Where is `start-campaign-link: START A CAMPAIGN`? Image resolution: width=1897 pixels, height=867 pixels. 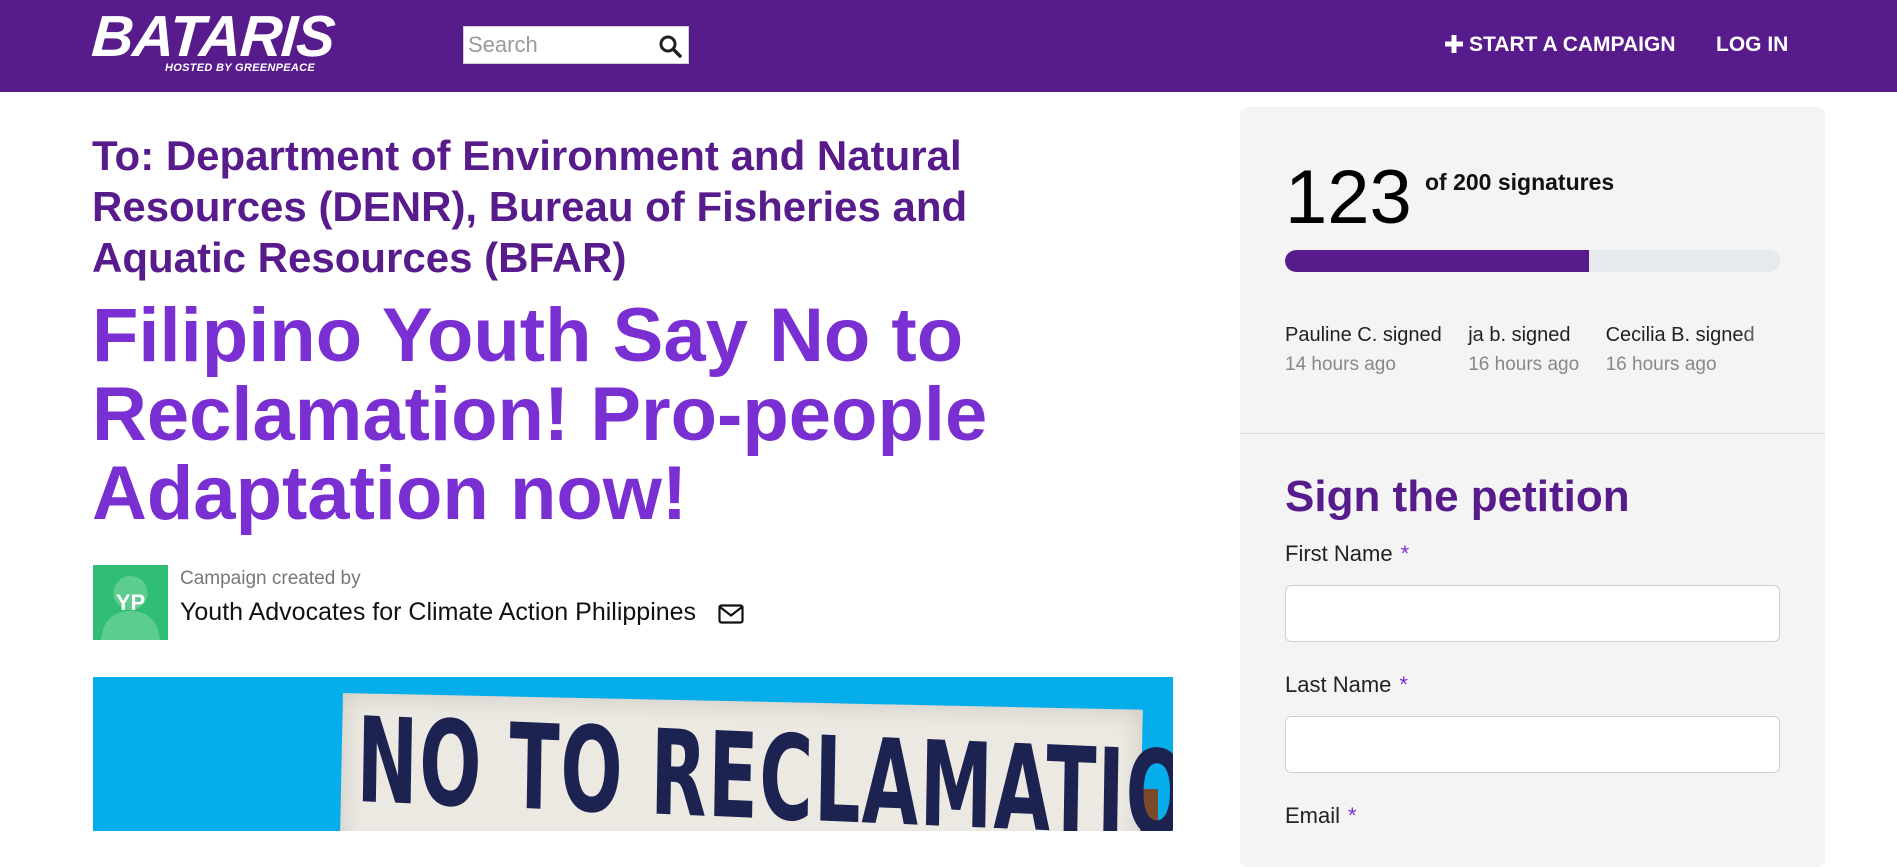 start-campaign-link: START A CAMPAIGN is located at coordinates (1560, 45).